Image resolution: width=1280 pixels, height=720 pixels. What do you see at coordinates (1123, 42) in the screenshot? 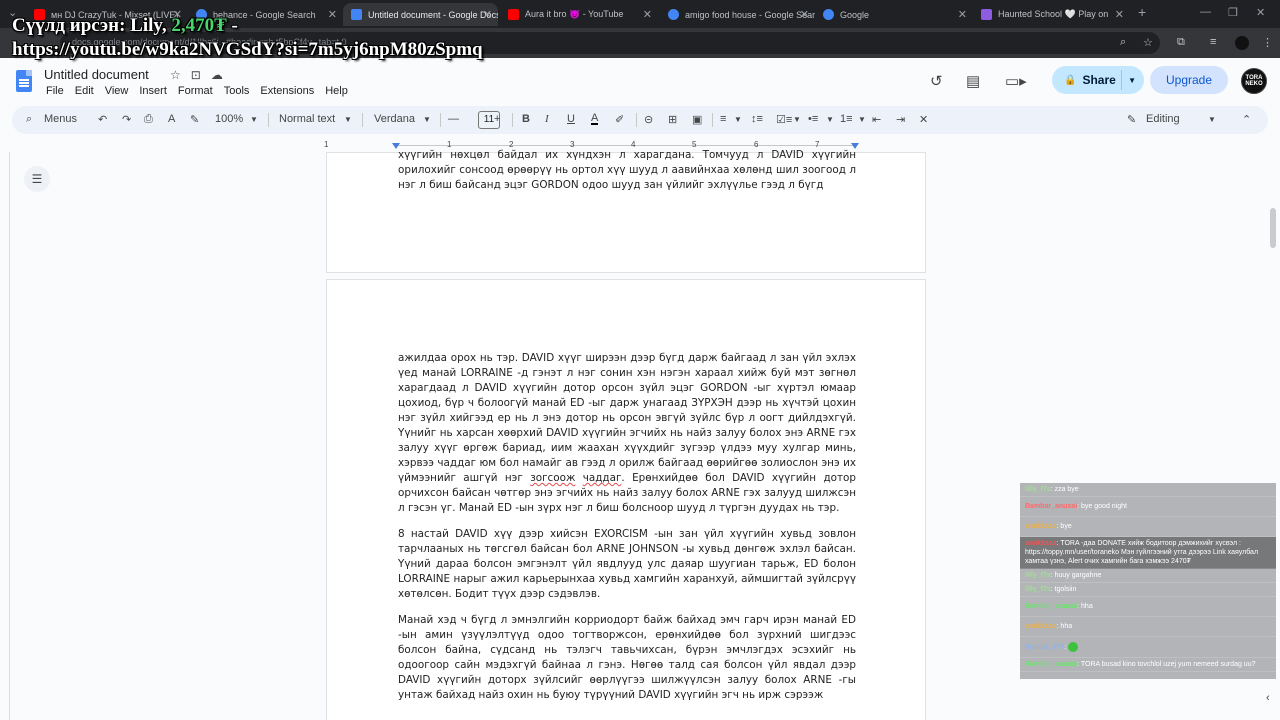
I see `zoom-icon: ⌕` at bounding box center [1123, 42].